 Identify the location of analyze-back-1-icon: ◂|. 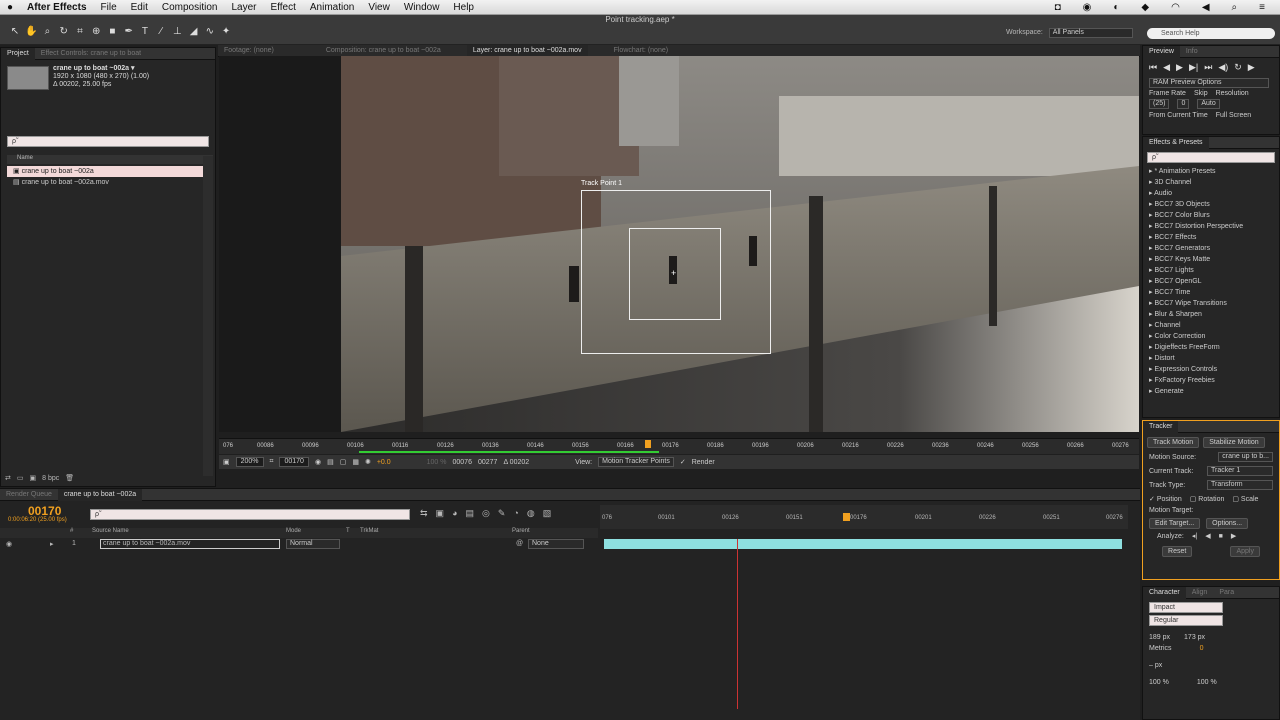
(1194, 536).